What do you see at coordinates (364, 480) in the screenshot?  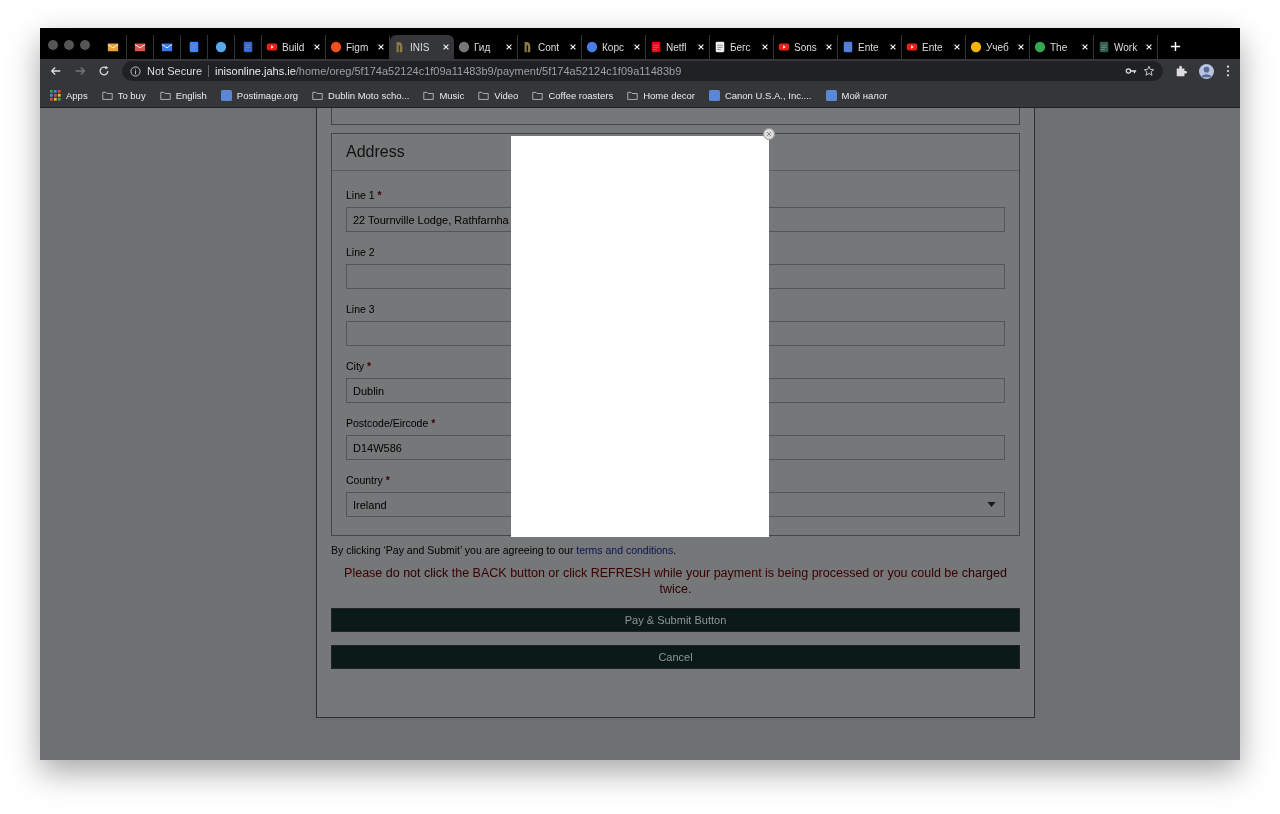 I see `field-label: Country` at bounding box center [364, 480].